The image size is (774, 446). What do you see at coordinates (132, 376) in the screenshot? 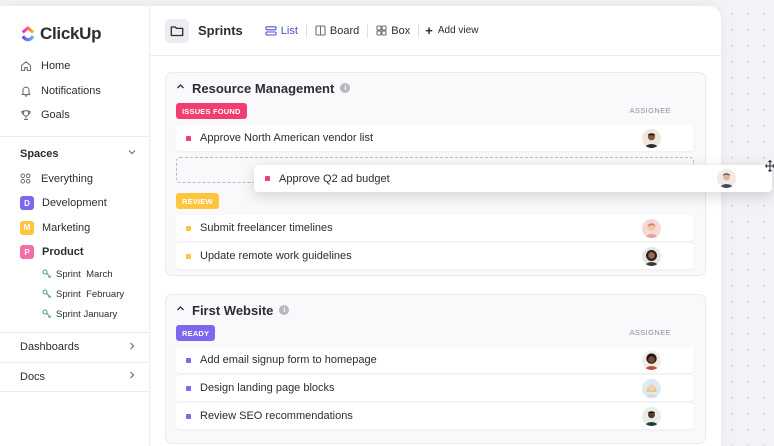
I see `chevron-right-icon` at bounding box center [132, 376].